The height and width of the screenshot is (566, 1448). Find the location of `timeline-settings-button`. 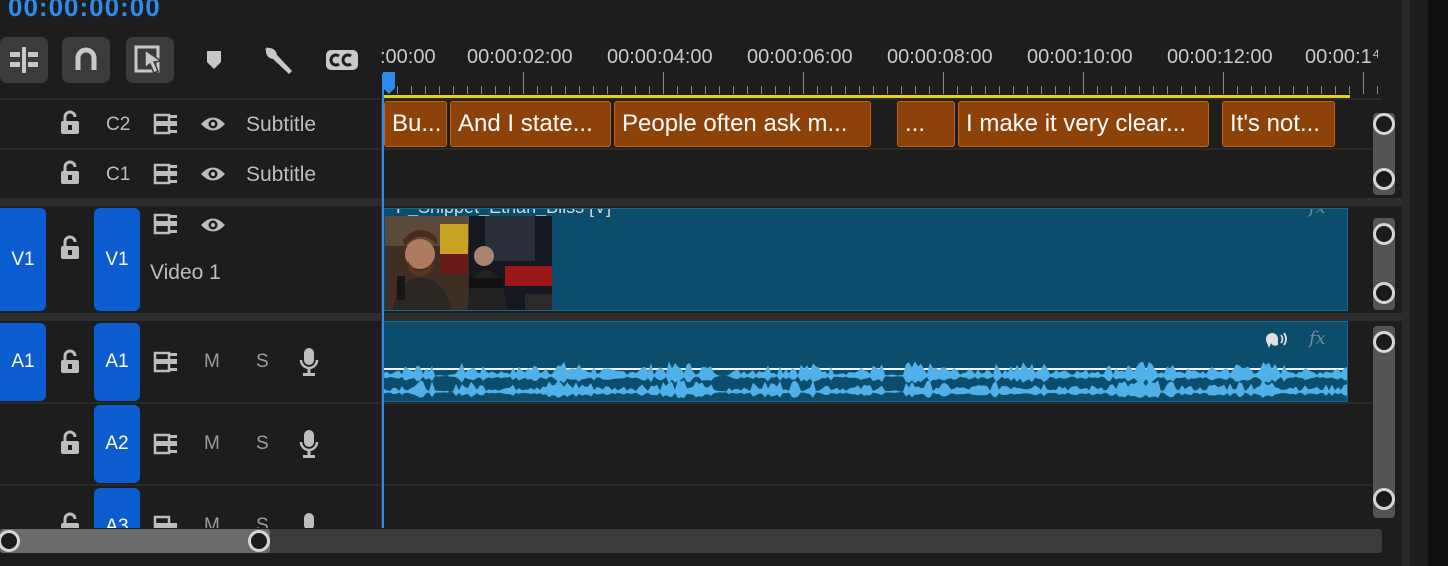

timeline-settings-button is located at coordinates (278, 60).